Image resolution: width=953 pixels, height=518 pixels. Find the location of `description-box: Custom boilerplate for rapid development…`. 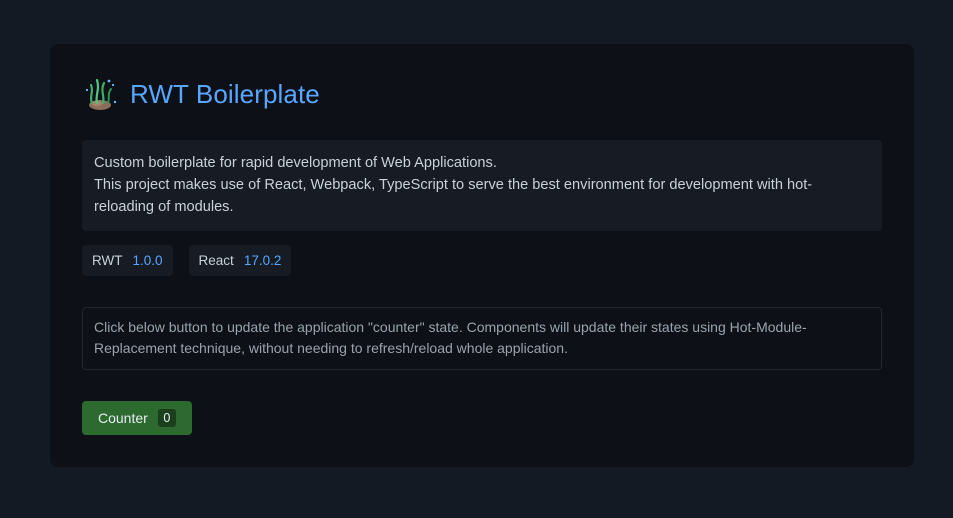

description-box: Custom boilerplate for rapid development… is located at coordinates (482, 185).